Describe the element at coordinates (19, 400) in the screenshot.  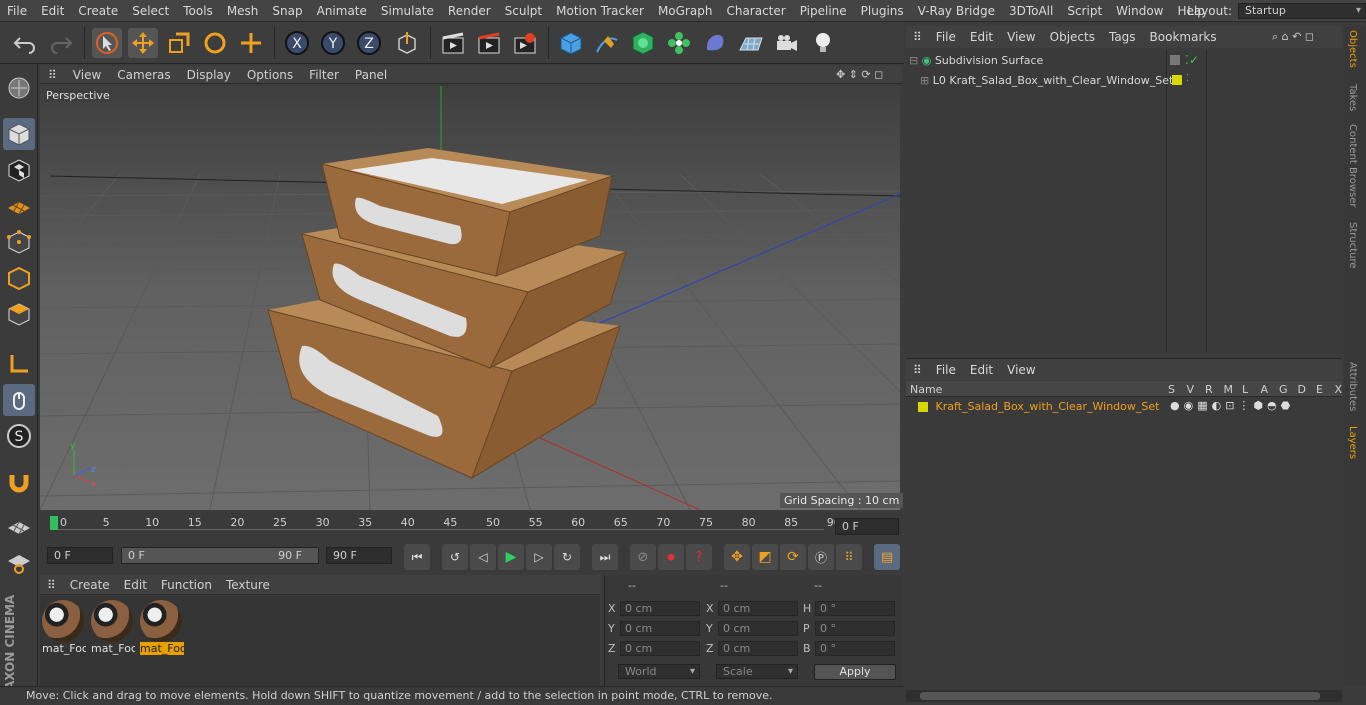
I see `tweak-mode-icon` at that location.